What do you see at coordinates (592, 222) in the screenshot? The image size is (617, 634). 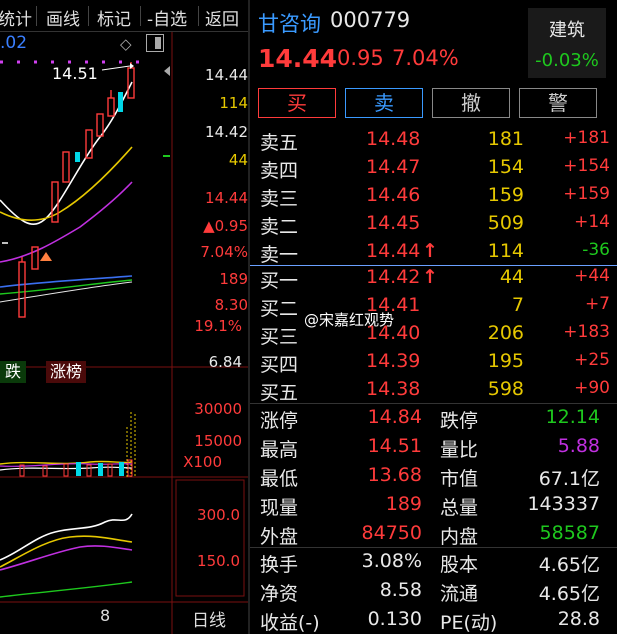 I see `ob-delta: +14` at bounding box center [592, 222].